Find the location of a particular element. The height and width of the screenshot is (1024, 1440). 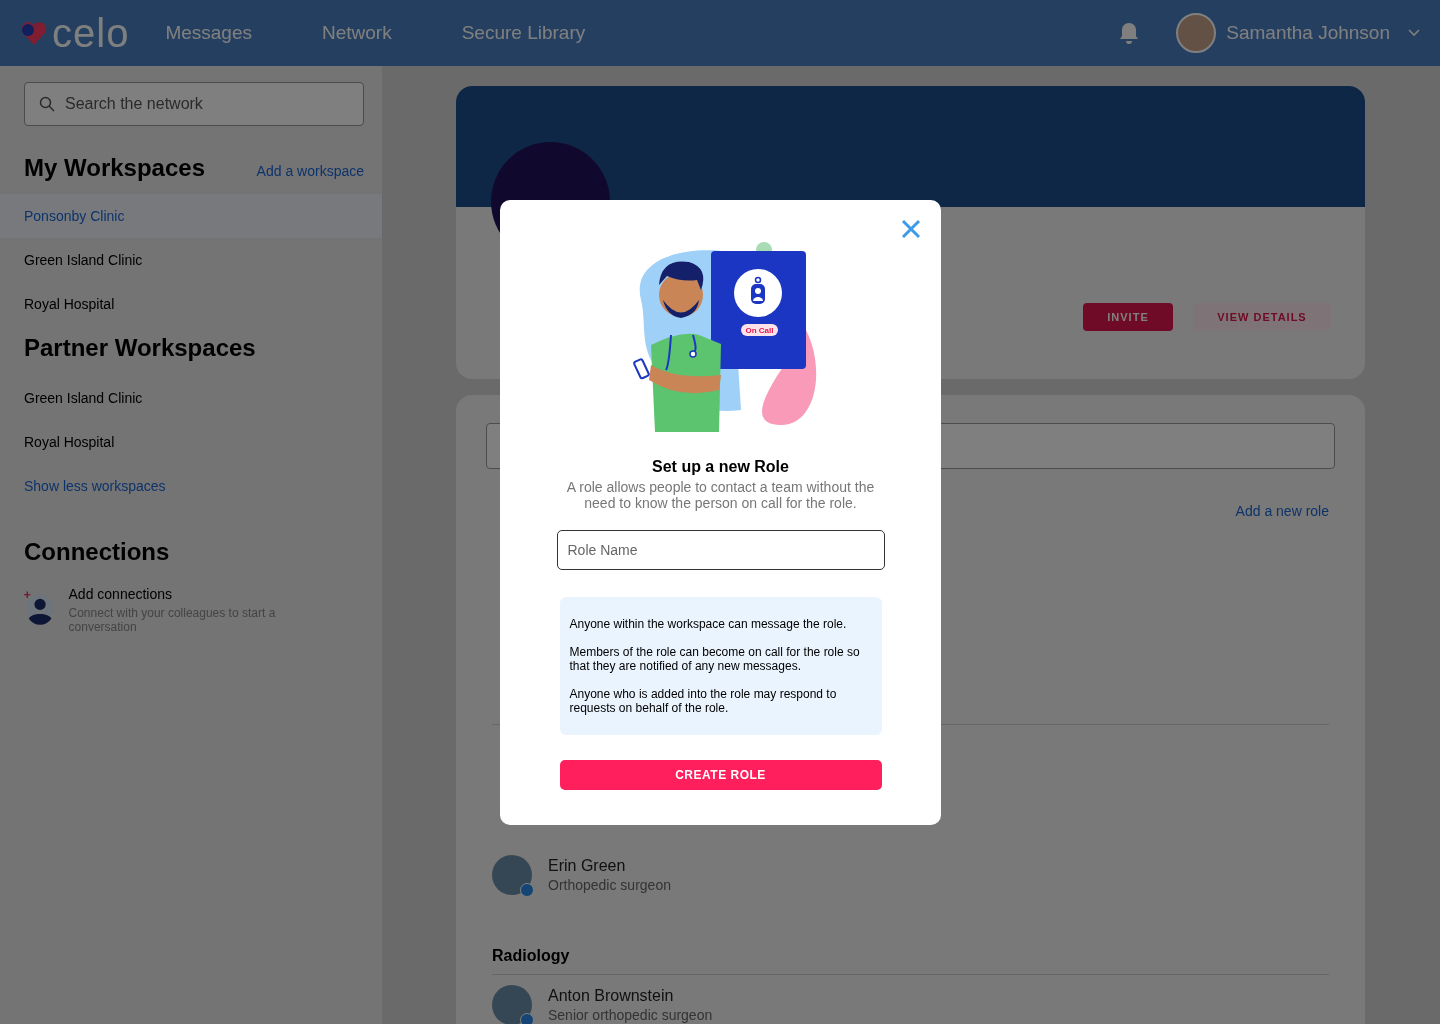

section-heading: Connections is located at coordinates (97, 552).